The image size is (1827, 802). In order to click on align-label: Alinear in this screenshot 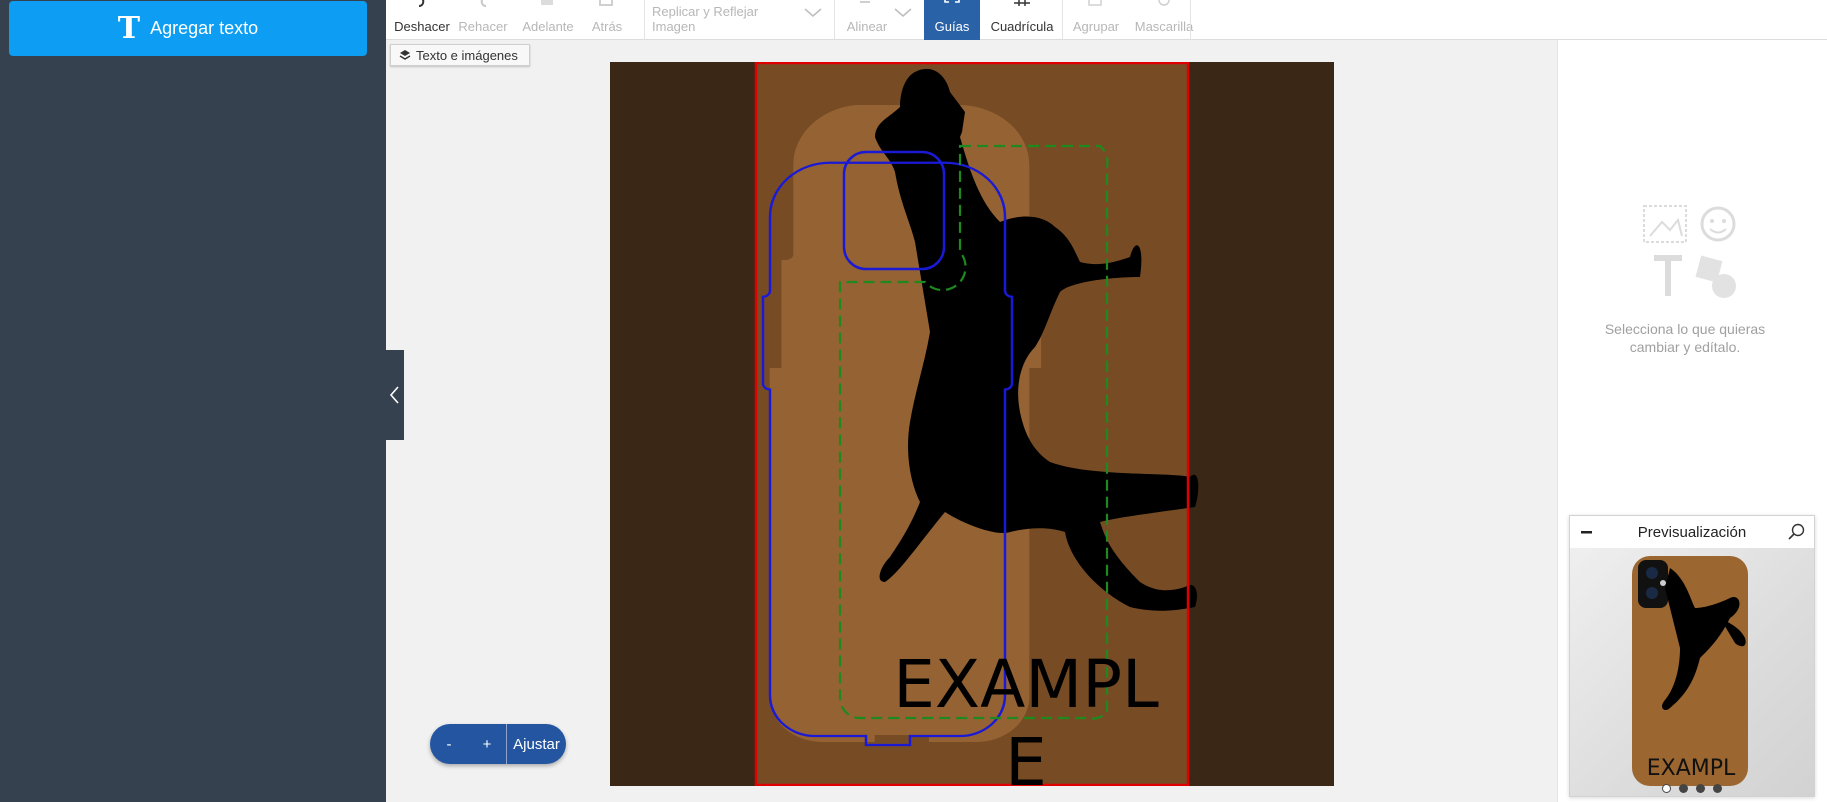, I will do `click(867, 26)`.